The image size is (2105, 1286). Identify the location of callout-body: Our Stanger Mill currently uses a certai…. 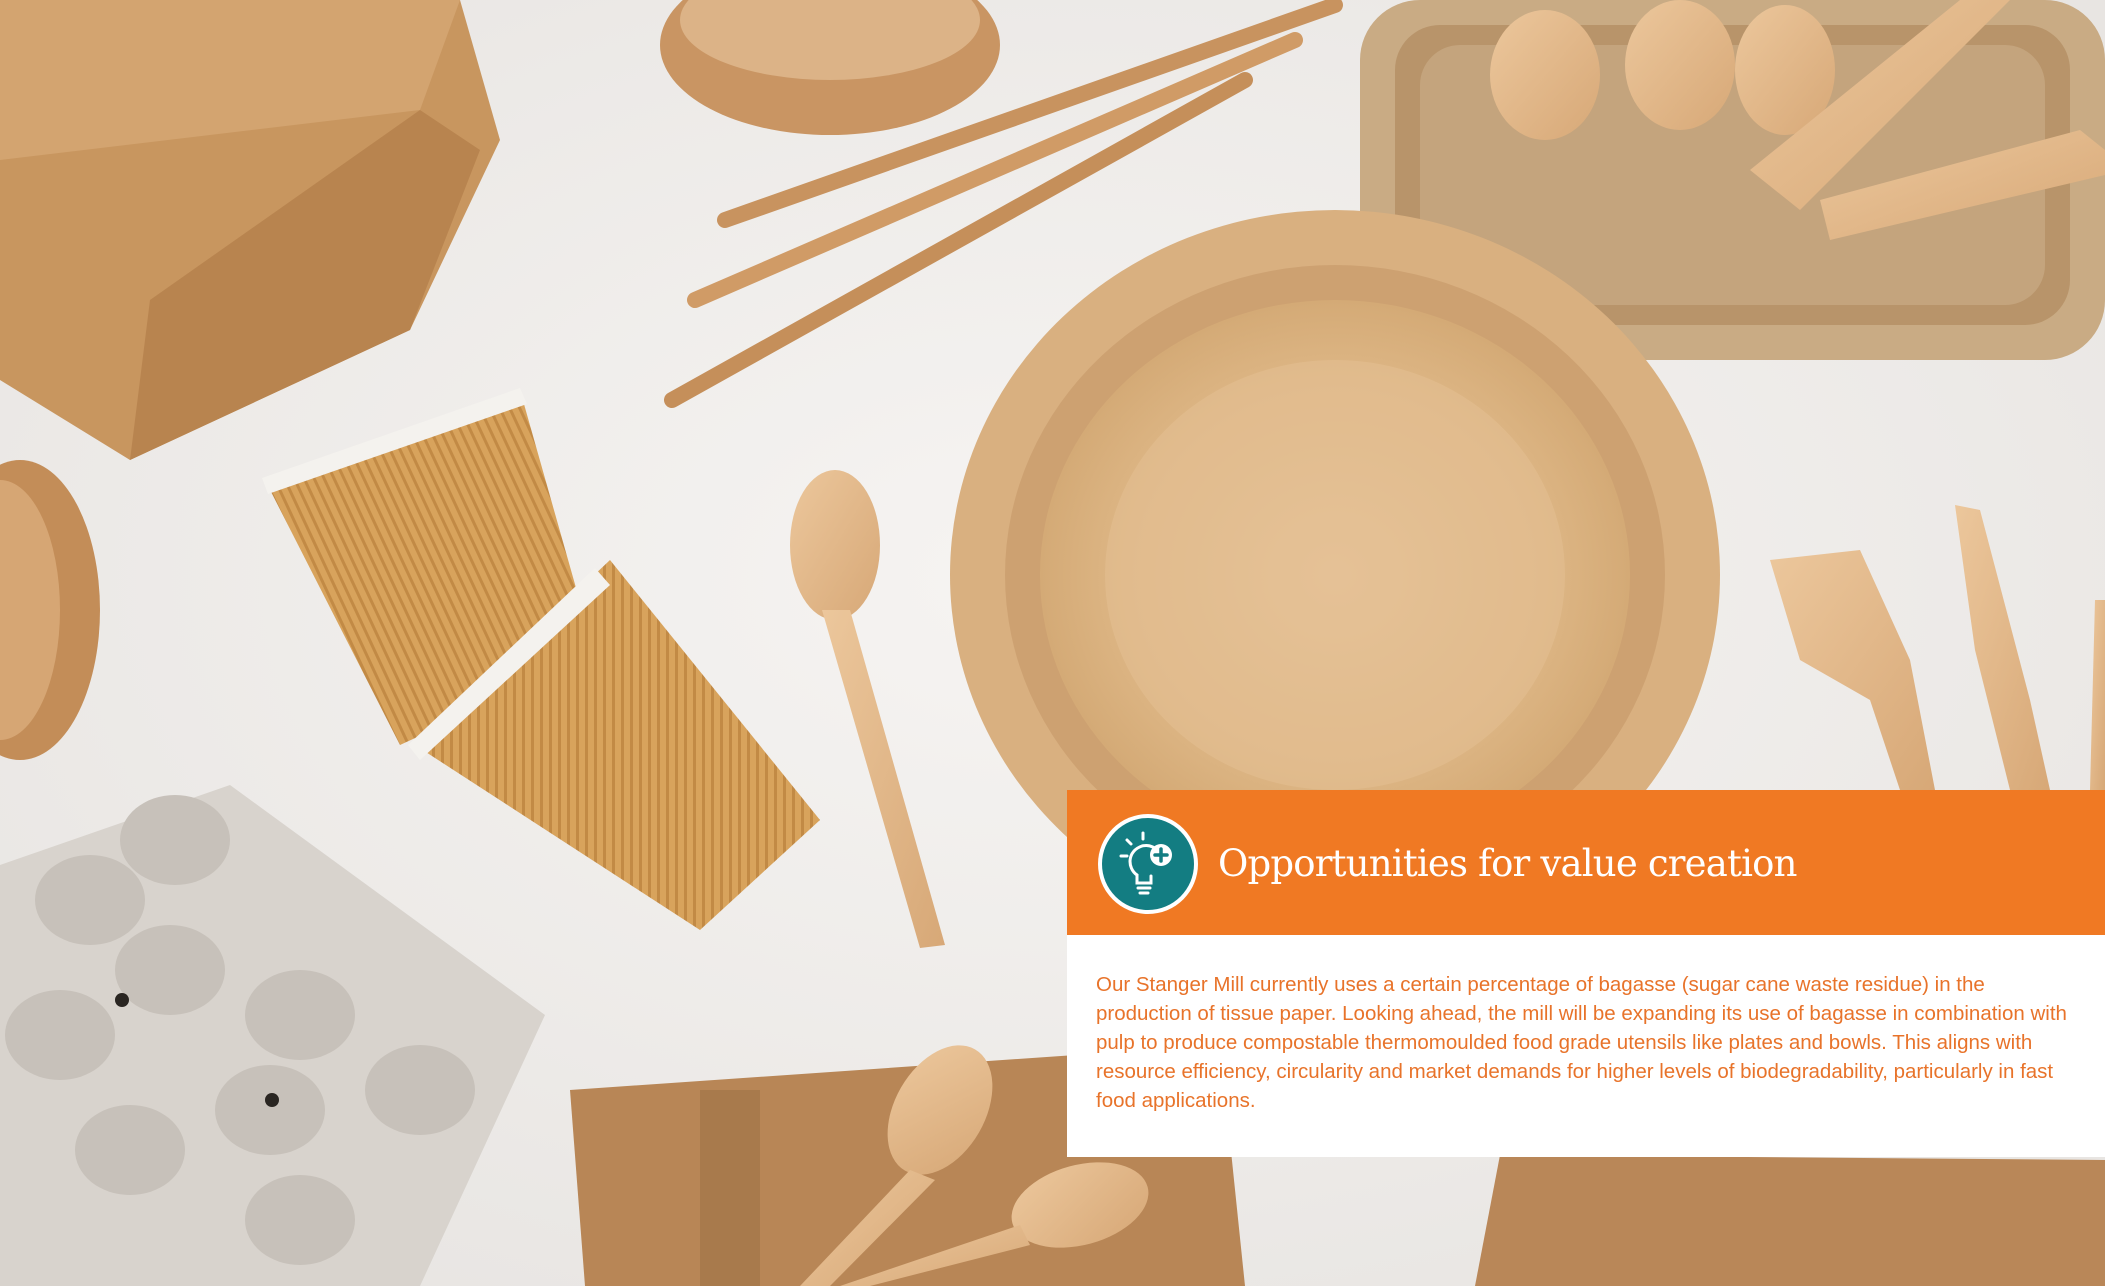
(1586, 1046).